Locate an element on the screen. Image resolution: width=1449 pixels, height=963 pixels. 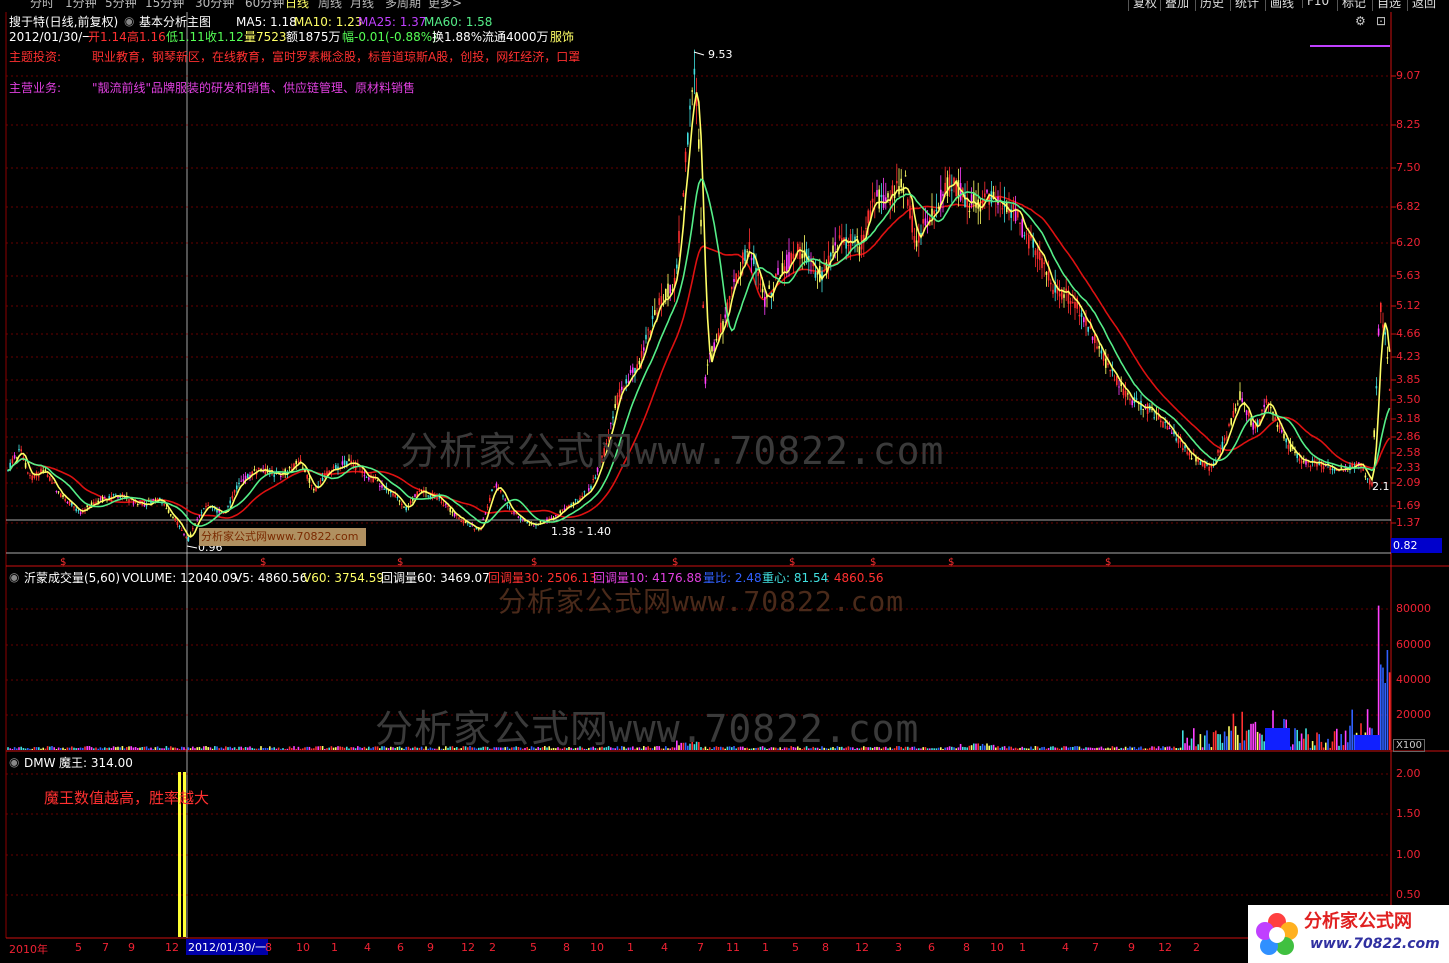
maximize-icon: ⊡ is located at coordinates (1381, 21).